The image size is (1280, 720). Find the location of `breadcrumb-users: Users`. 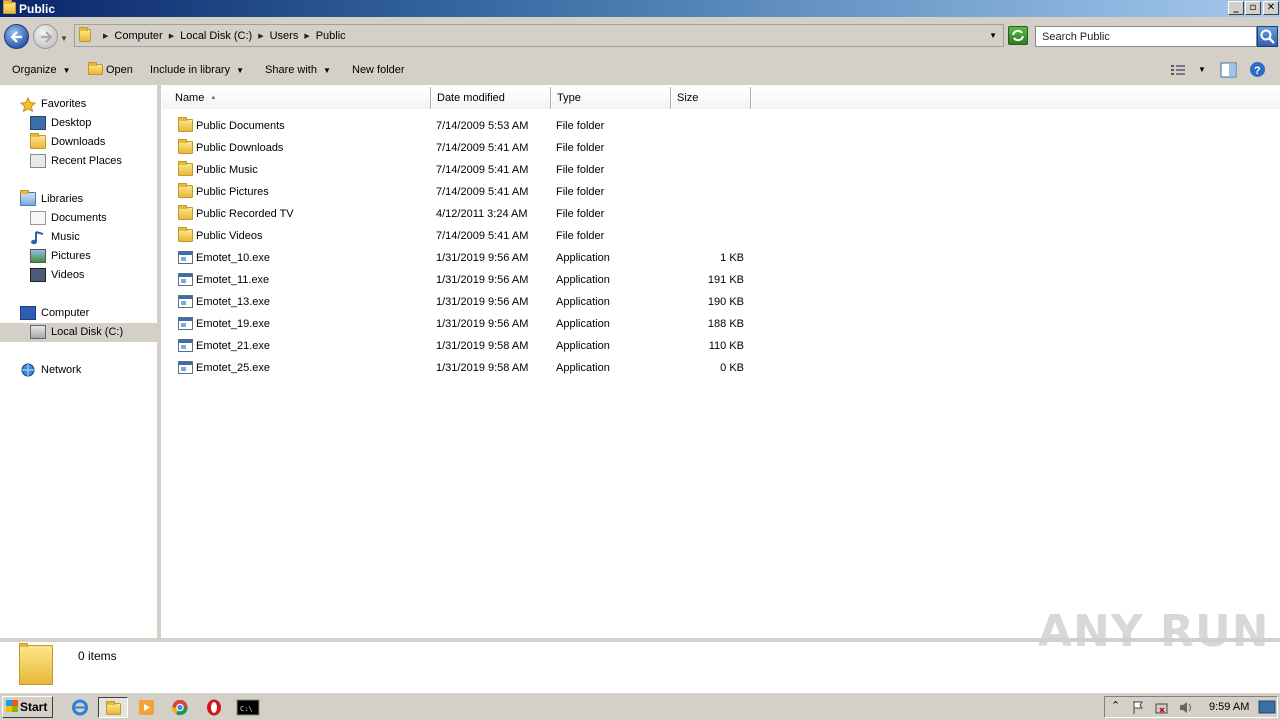

breadcrumb-users: Users is located at coordinates (284, 36).